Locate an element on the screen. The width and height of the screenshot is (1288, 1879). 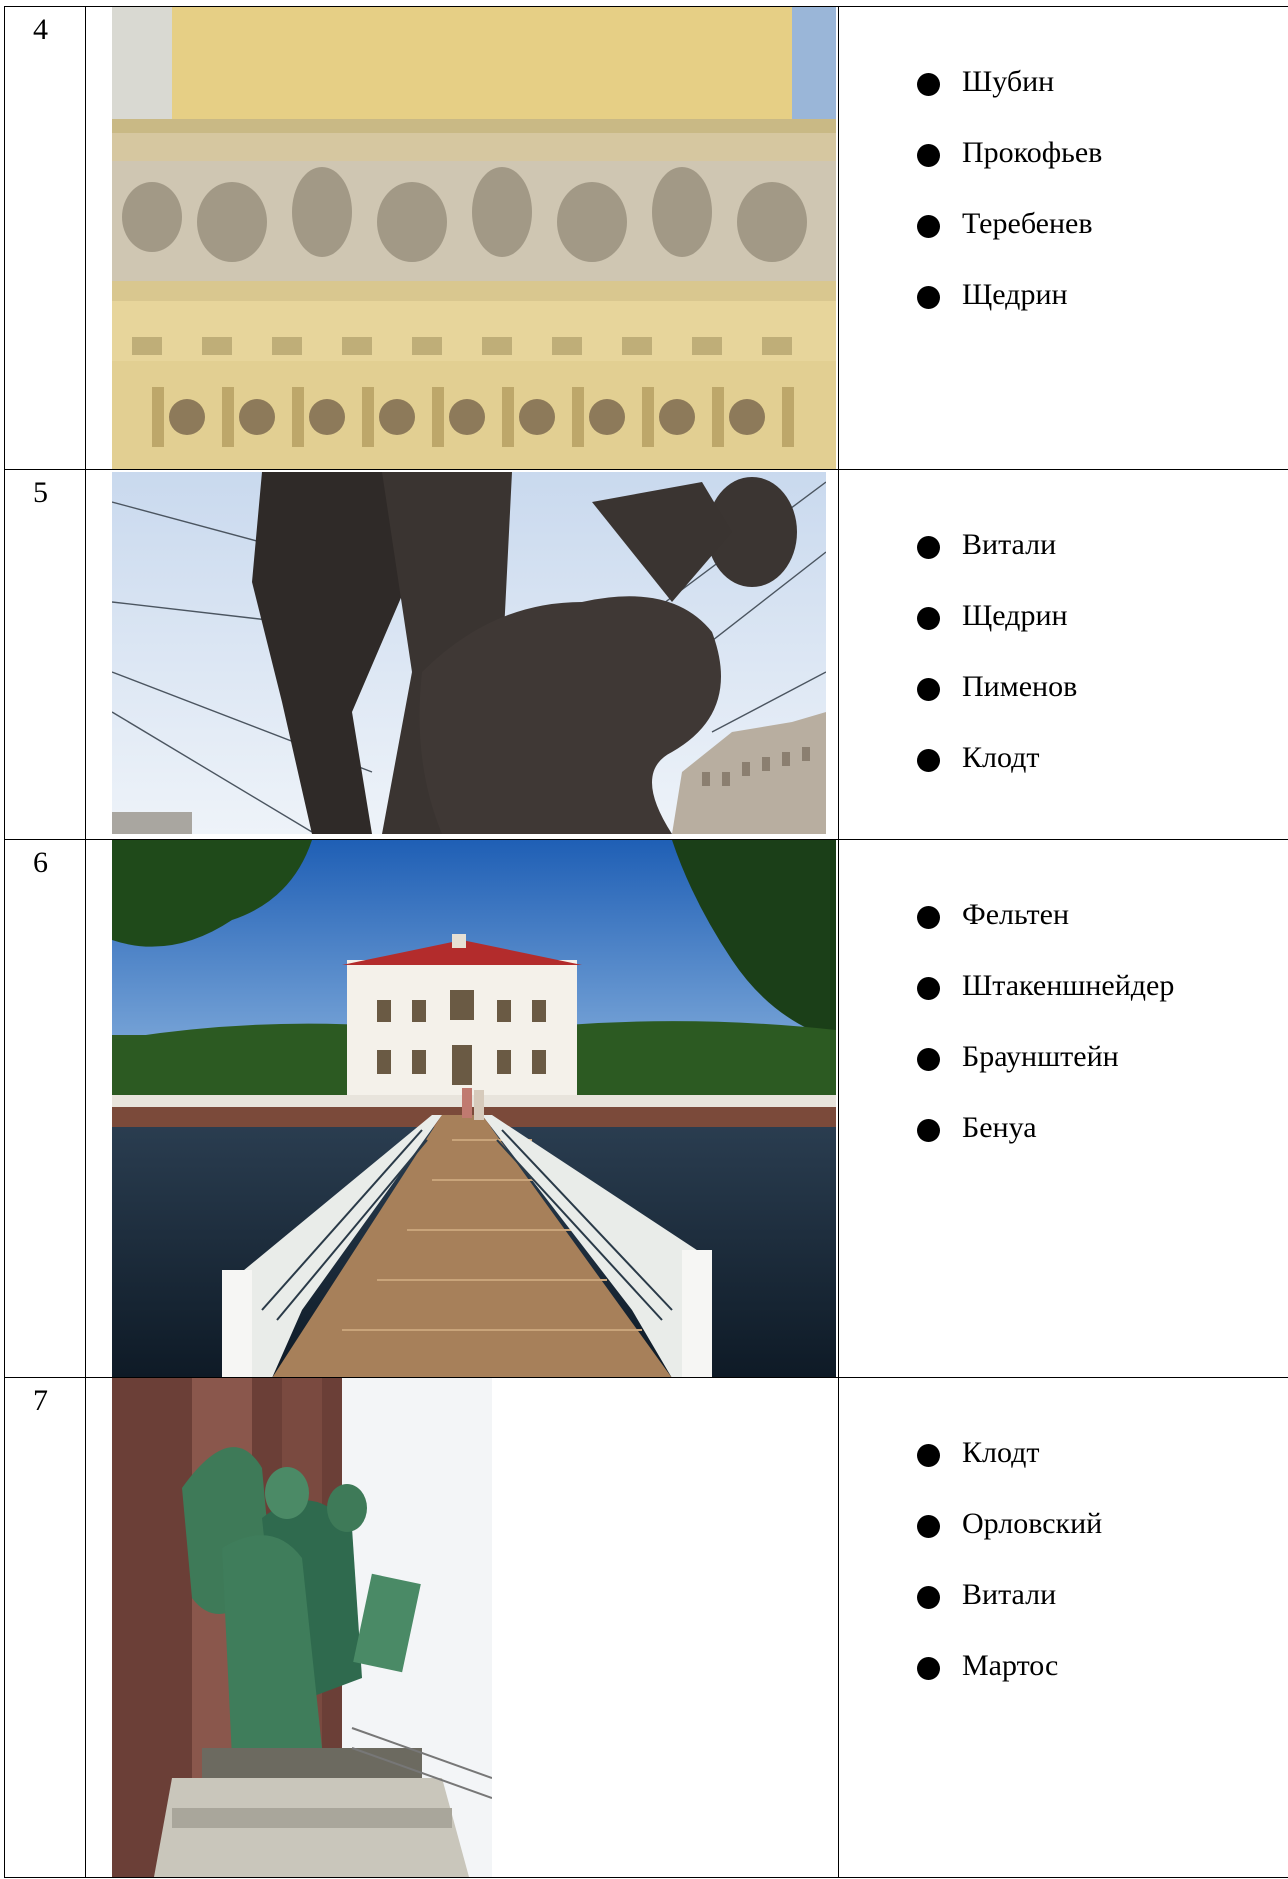
list-item: Штакеншнейдер is located at coordinates (1102, 1006).